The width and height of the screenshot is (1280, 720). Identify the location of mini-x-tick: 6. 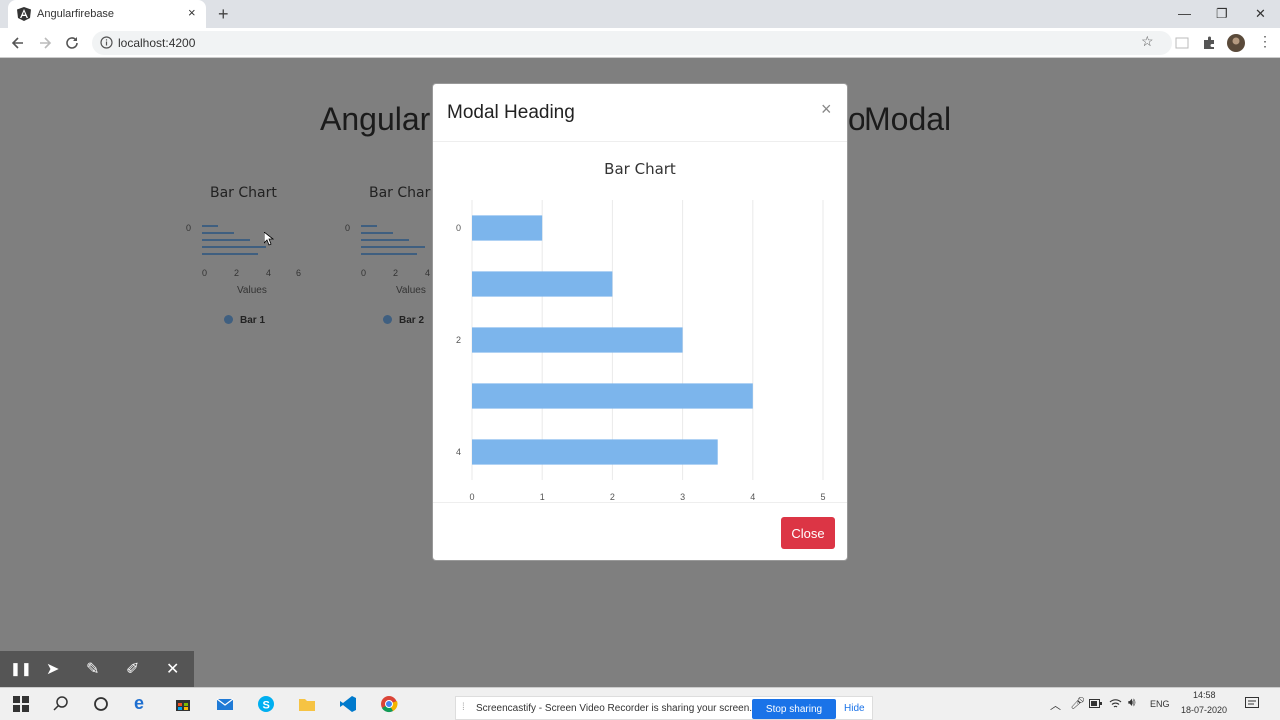
(299, 273).